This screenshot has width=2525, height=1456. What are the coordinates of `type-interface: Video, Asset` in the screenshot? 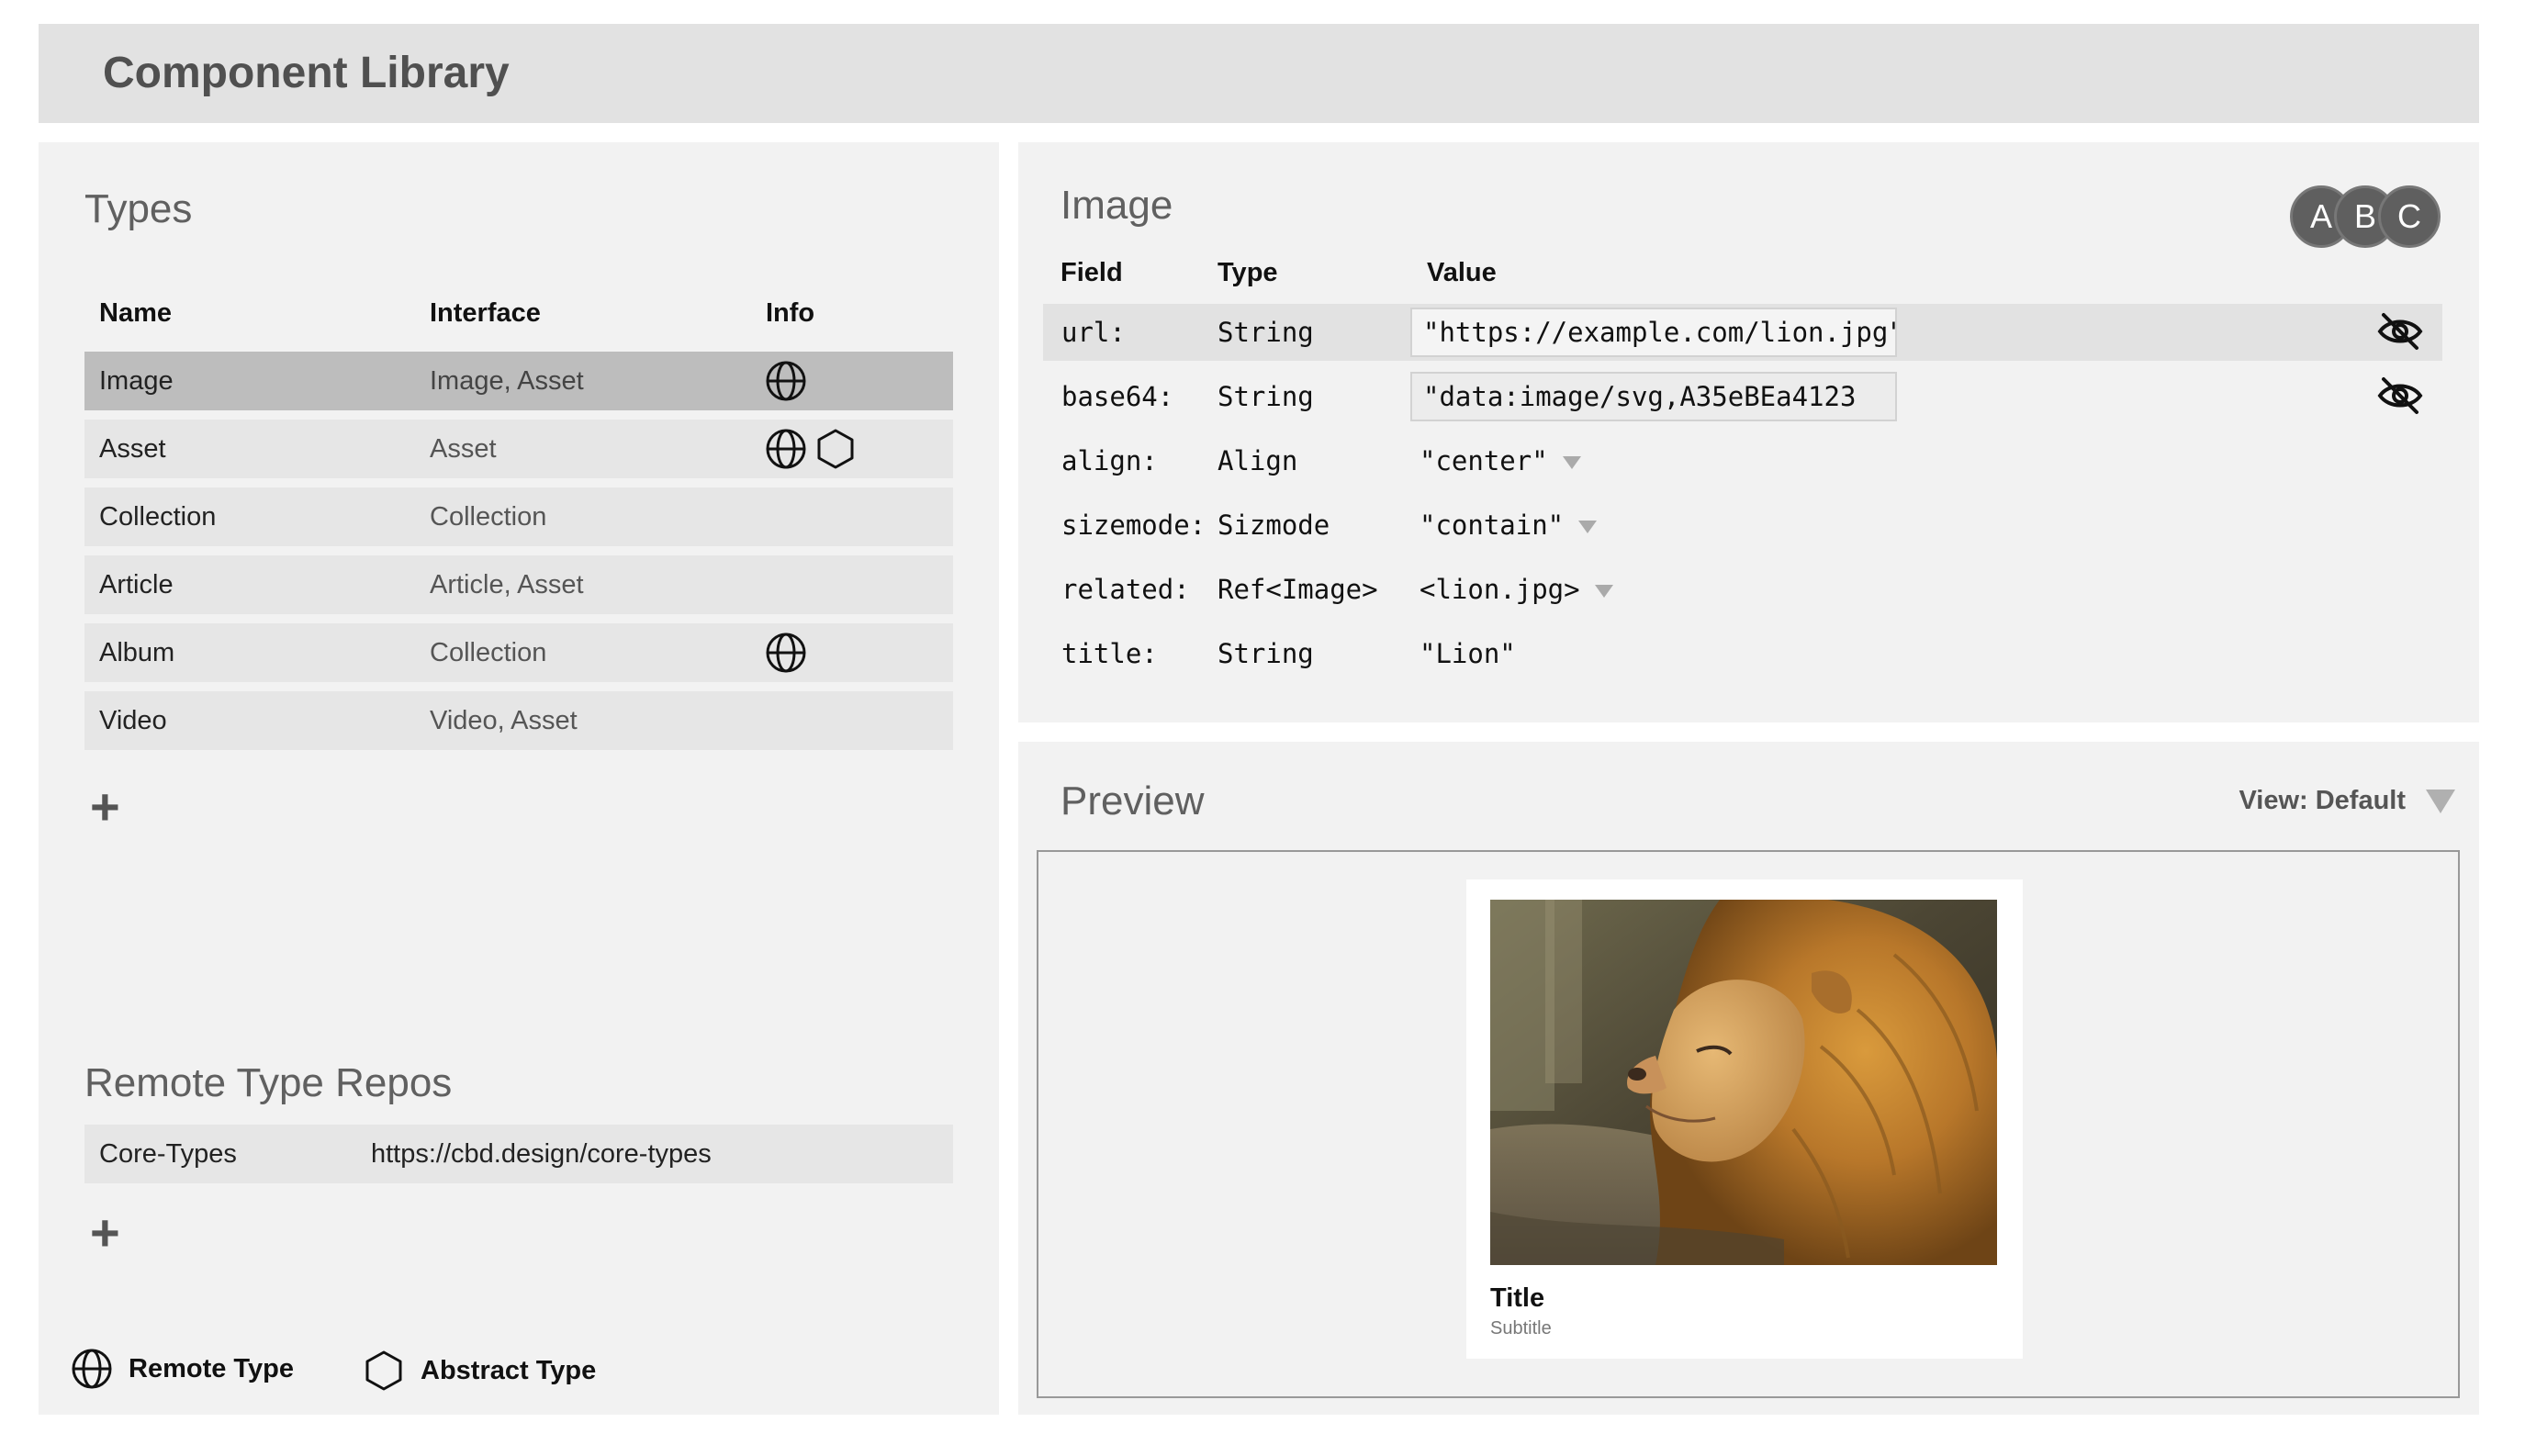 It's located at (504, 720).